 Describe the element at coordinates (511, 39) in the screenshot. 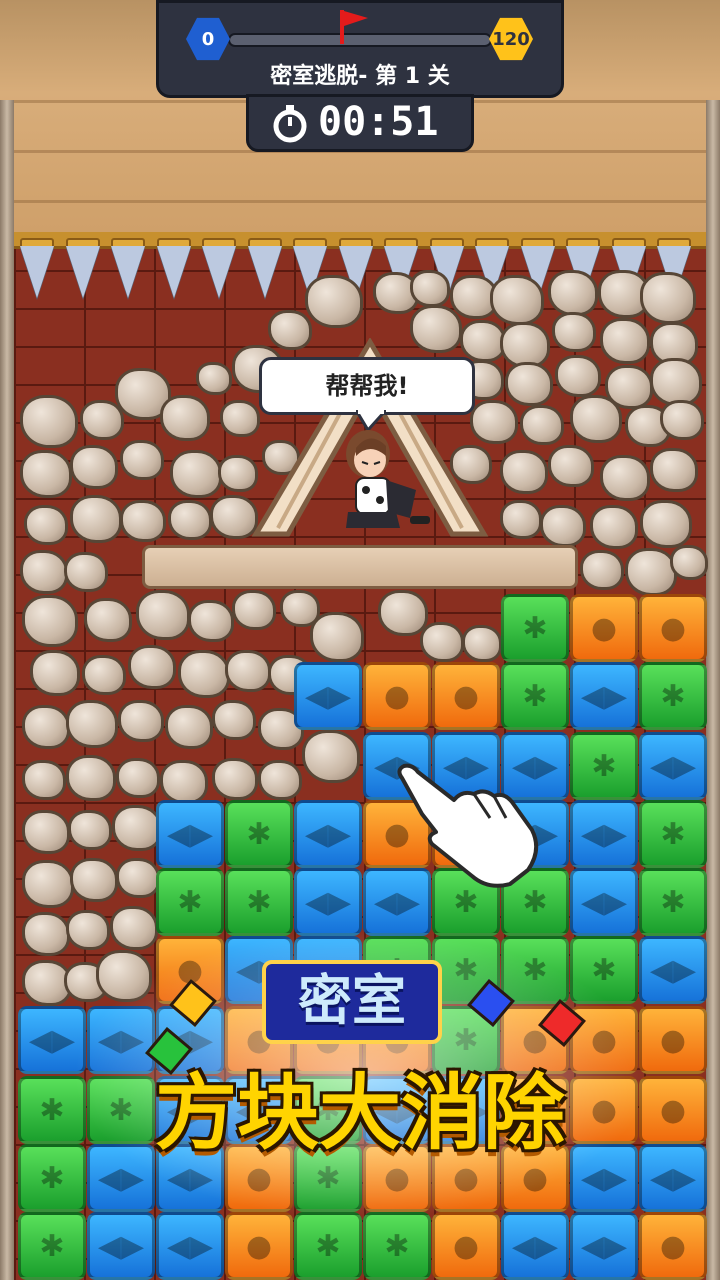

I see `progress-goal-label: 120` at that location.